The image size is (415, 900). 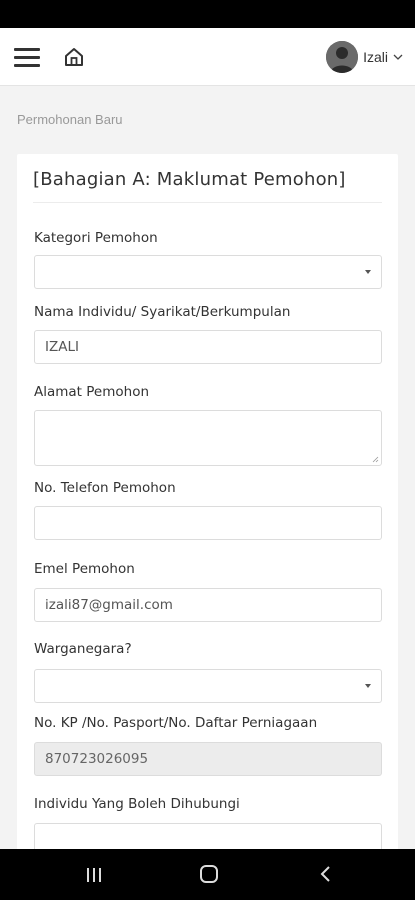 I want to click on emel-input: izali87@gmail.com, so click(x=208, y=605).